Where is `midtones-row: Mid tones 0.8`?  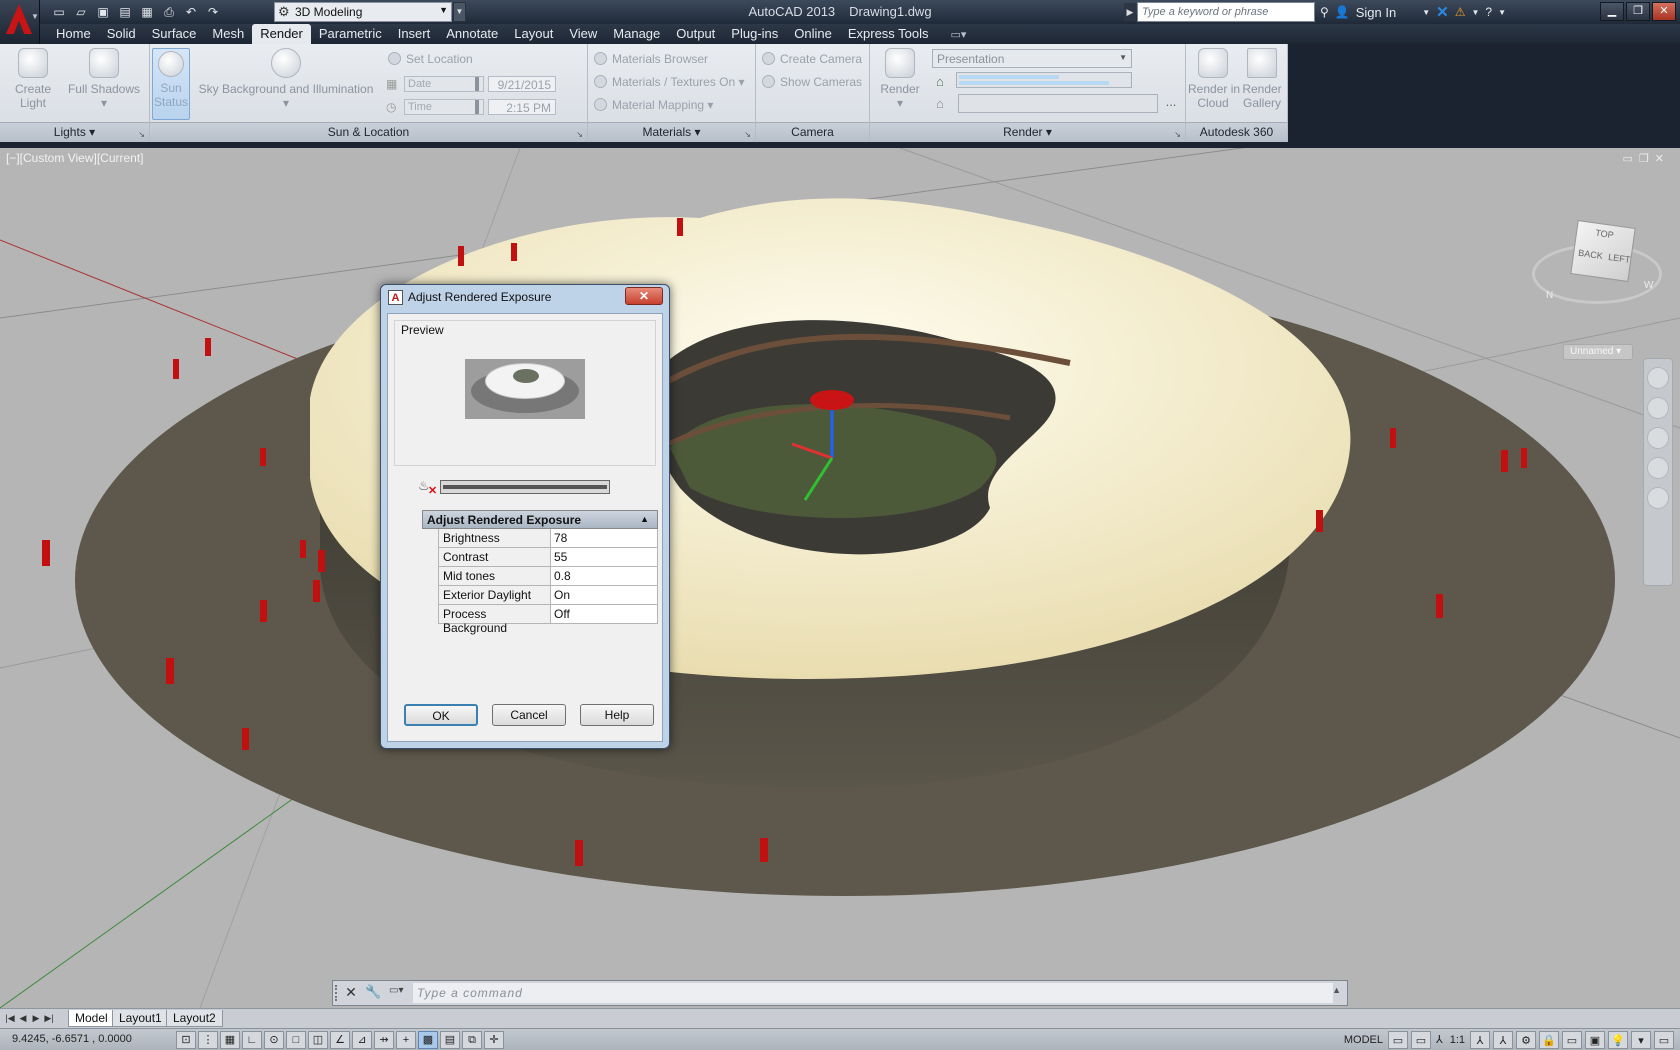 midtones-row: Mid tones 0.8 is located at coordinates (548, 576).